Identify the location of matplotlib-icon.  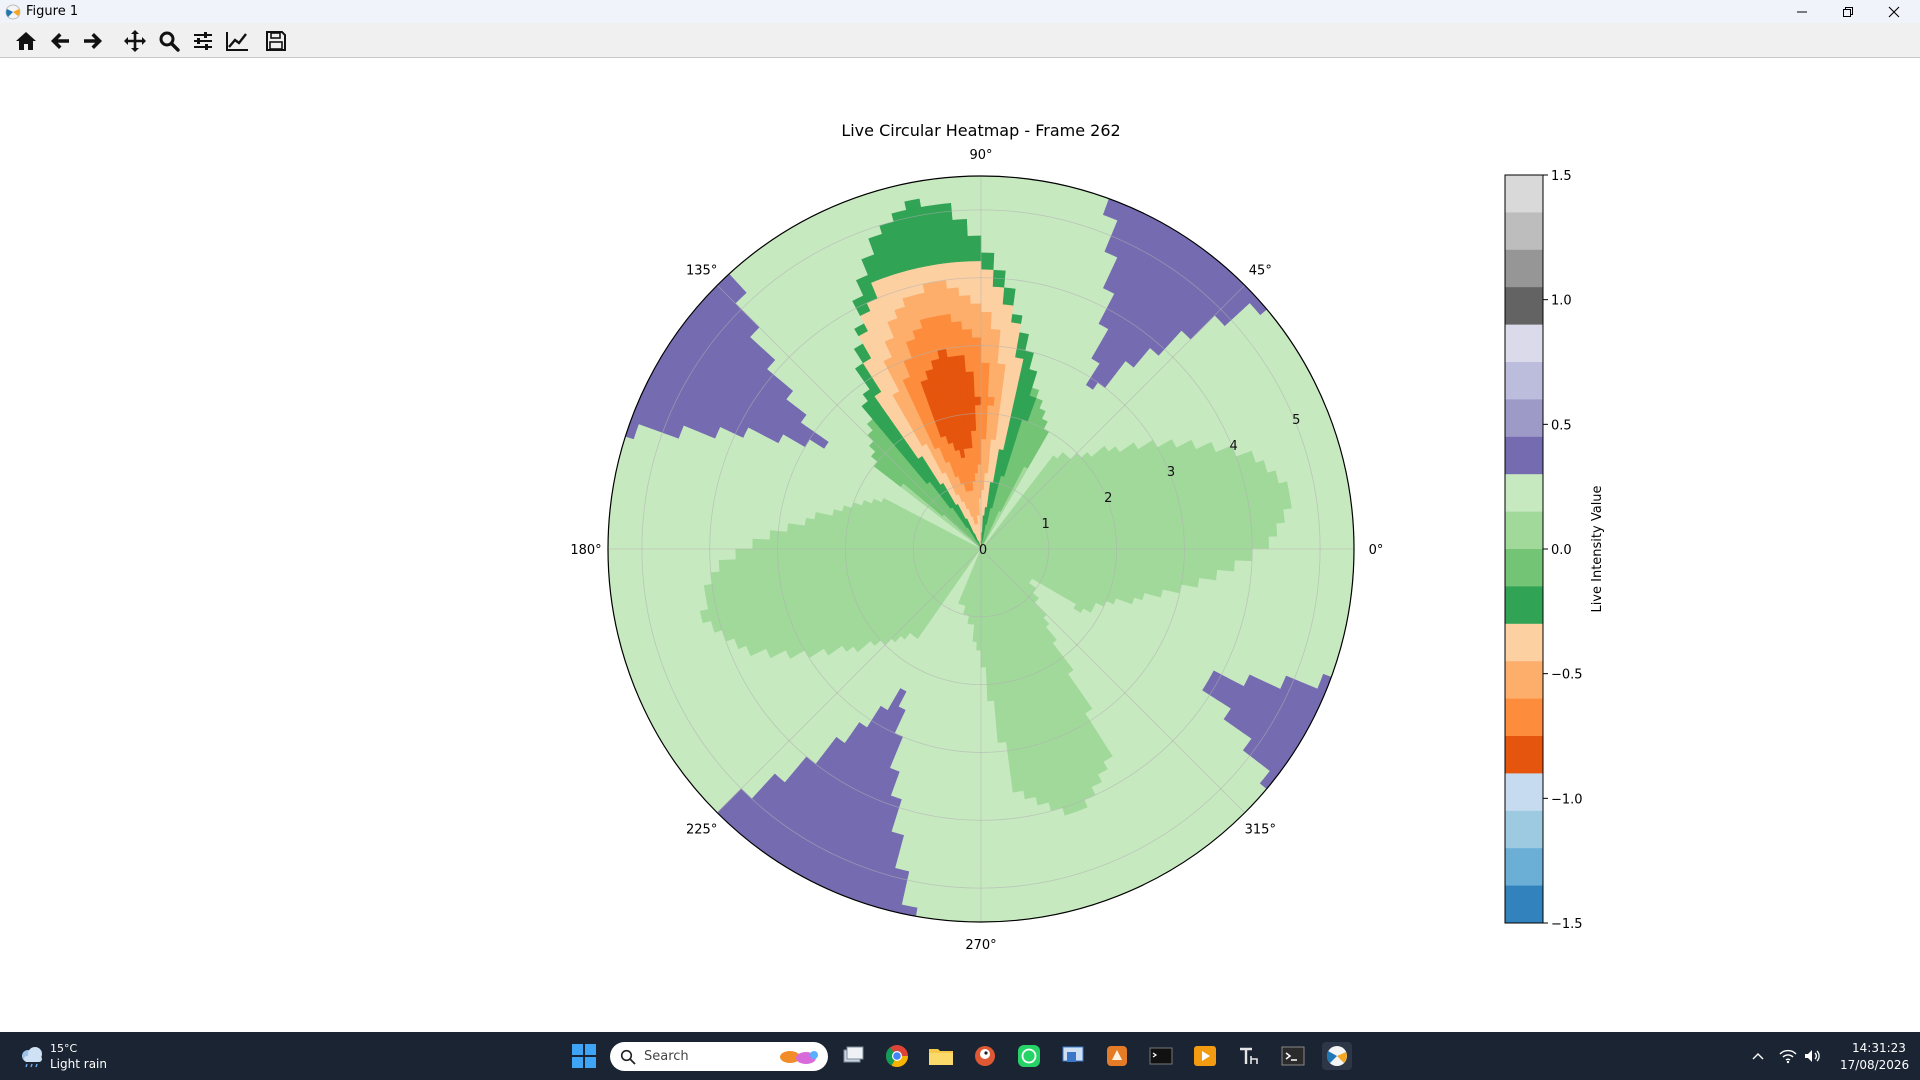
(13, 11).